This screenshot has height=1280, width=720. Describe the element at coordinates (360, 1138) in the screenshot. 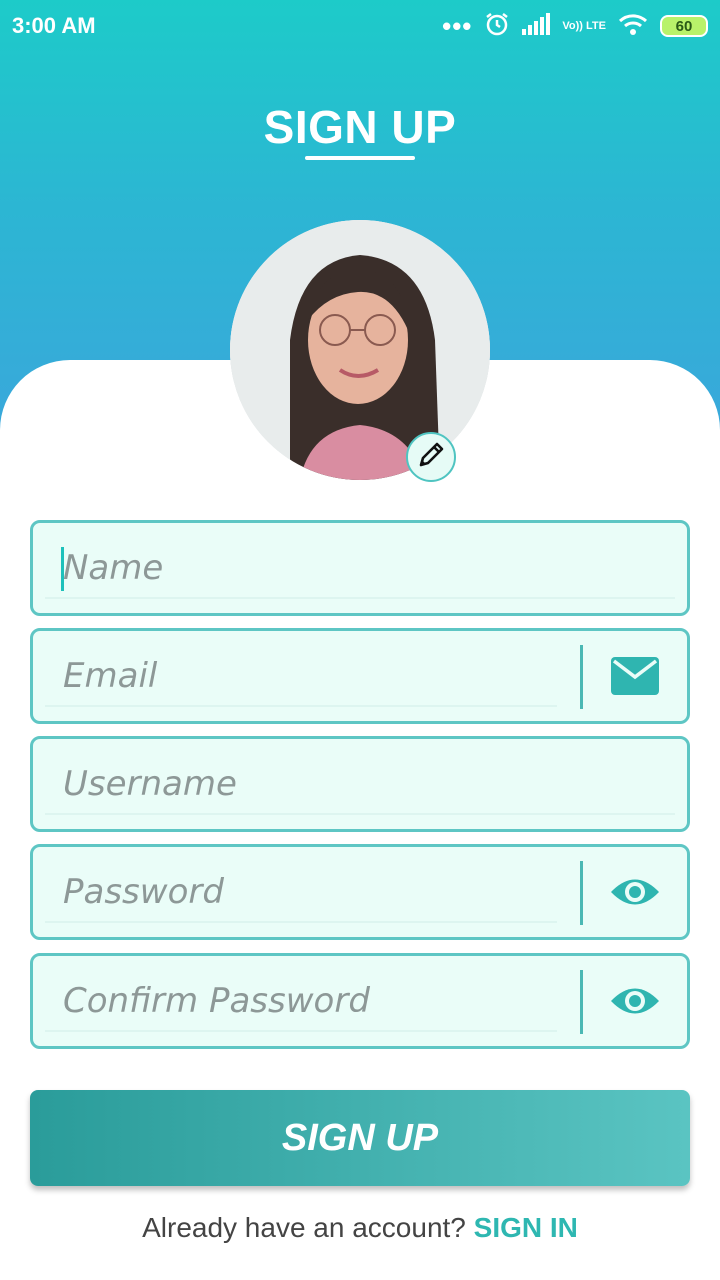

I see `signup-button: SIGN UP` at that location.